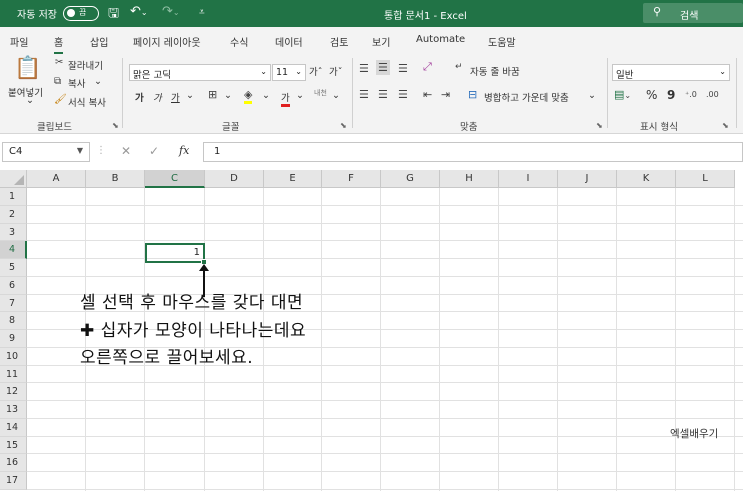 The width and height of the screenshot is (743, 491). Describe the element at coordinates (343, 125) in the screenshot. I see `font-launcher-icon: ⬊` at that location.